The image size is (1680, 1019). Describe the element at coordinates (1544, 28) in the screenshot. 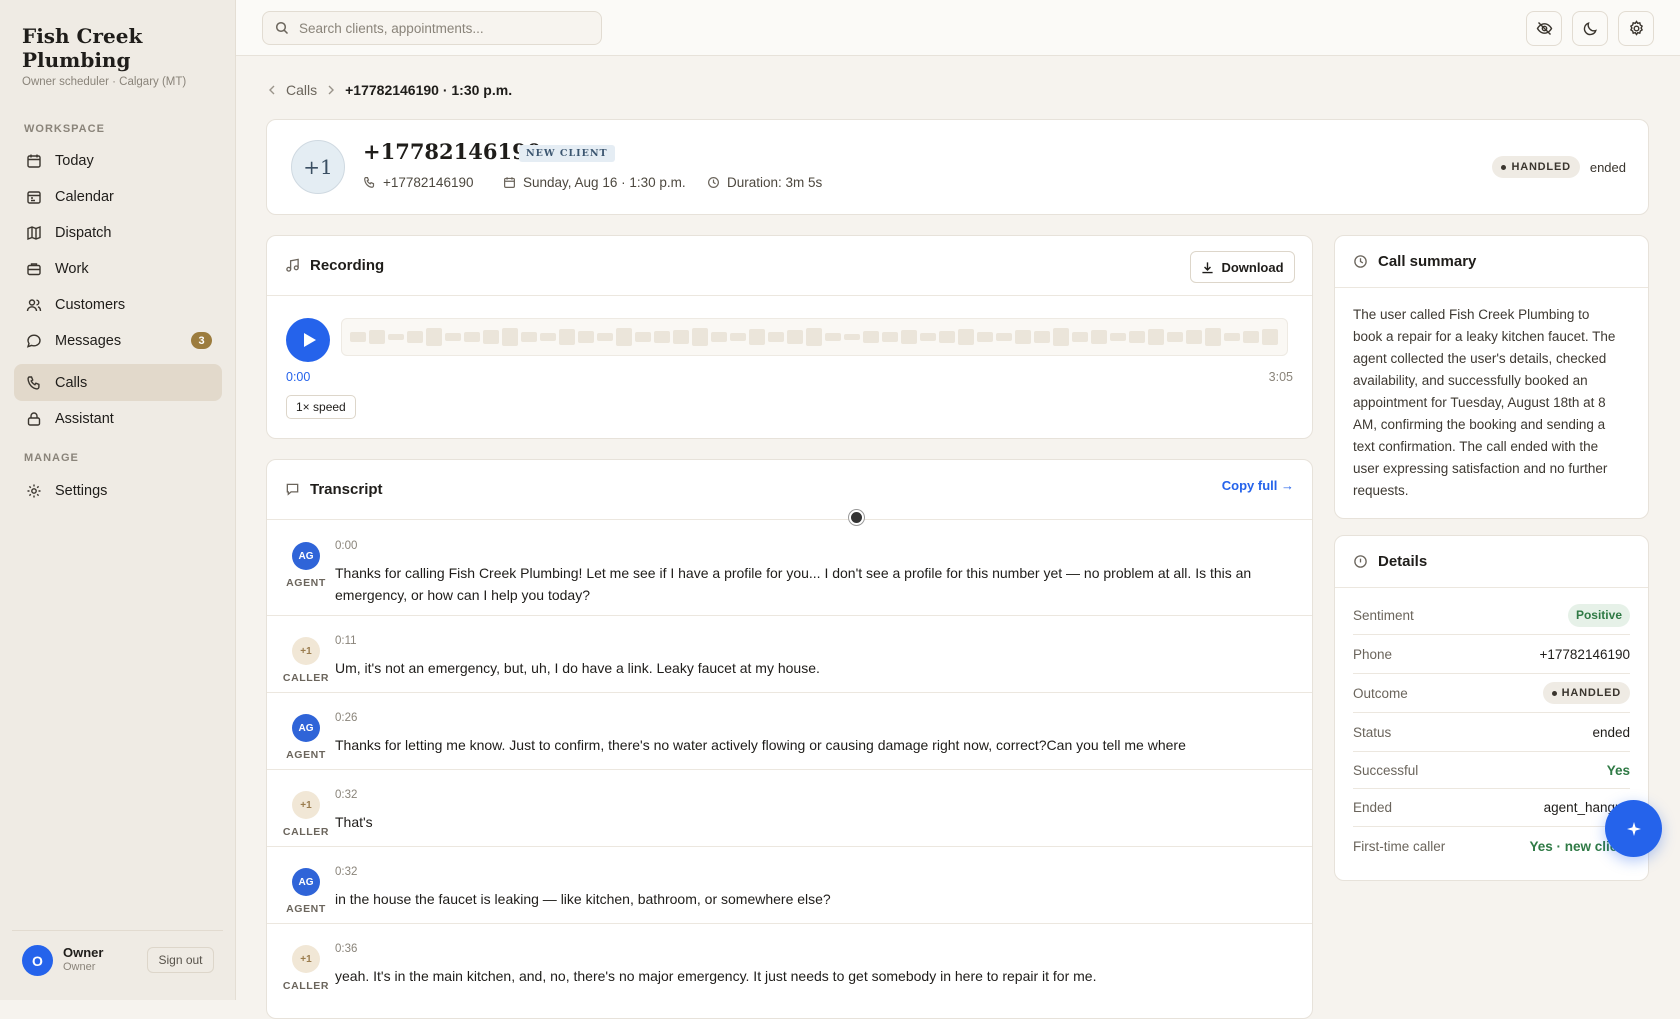

I see `hide-sensitive-button` at that location.